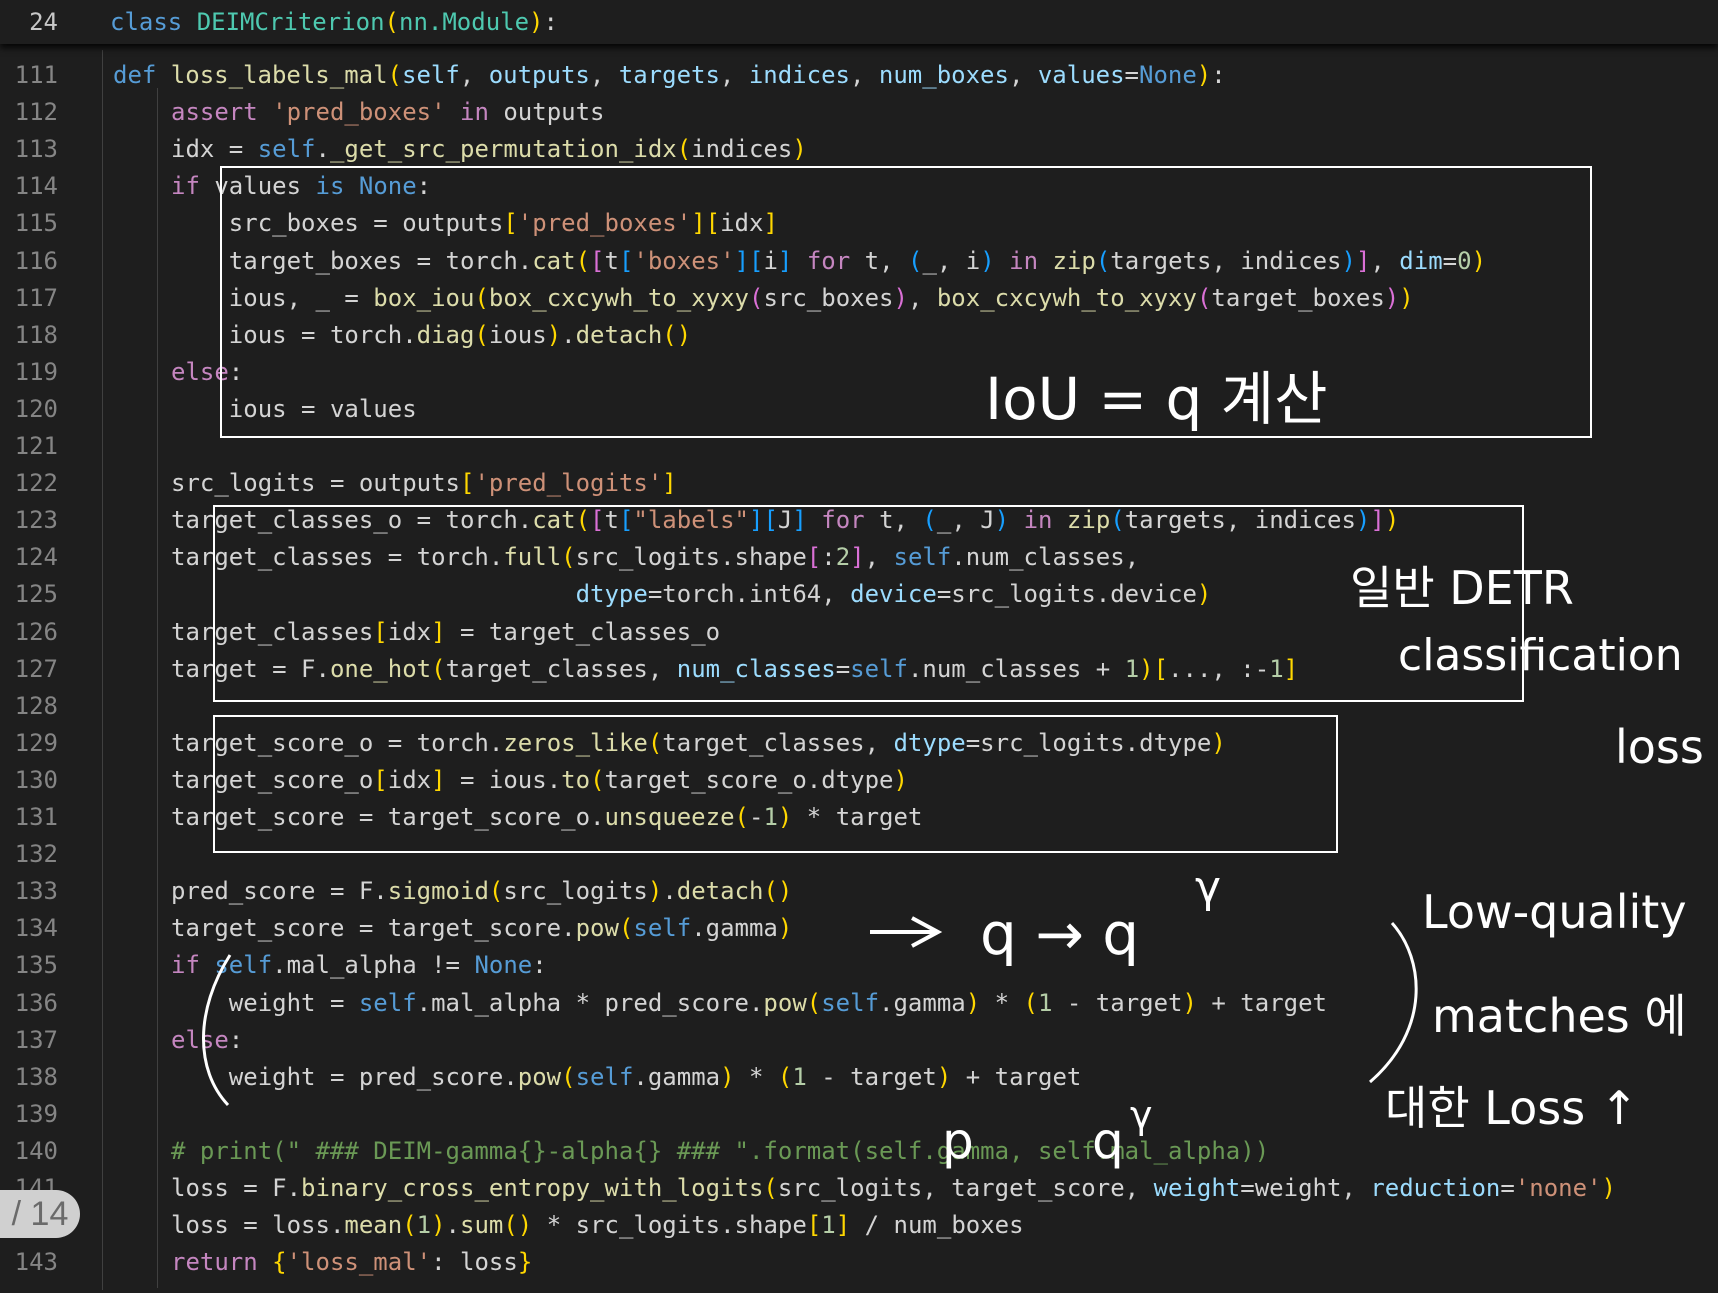 The image size is (1718, 1293). Describe the element at coordinates (1393, 1003) in the screenshot. I see `right-bracket-stroke` at that location.